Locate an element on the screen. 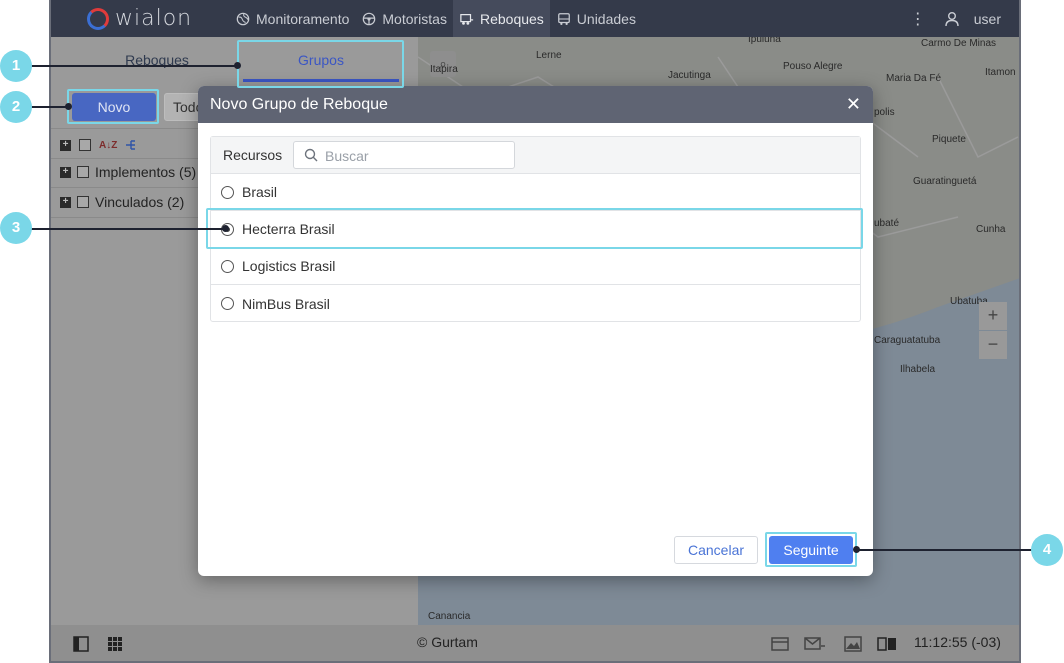  tab-reboques: Reboques is located at coordinates (157, 61).